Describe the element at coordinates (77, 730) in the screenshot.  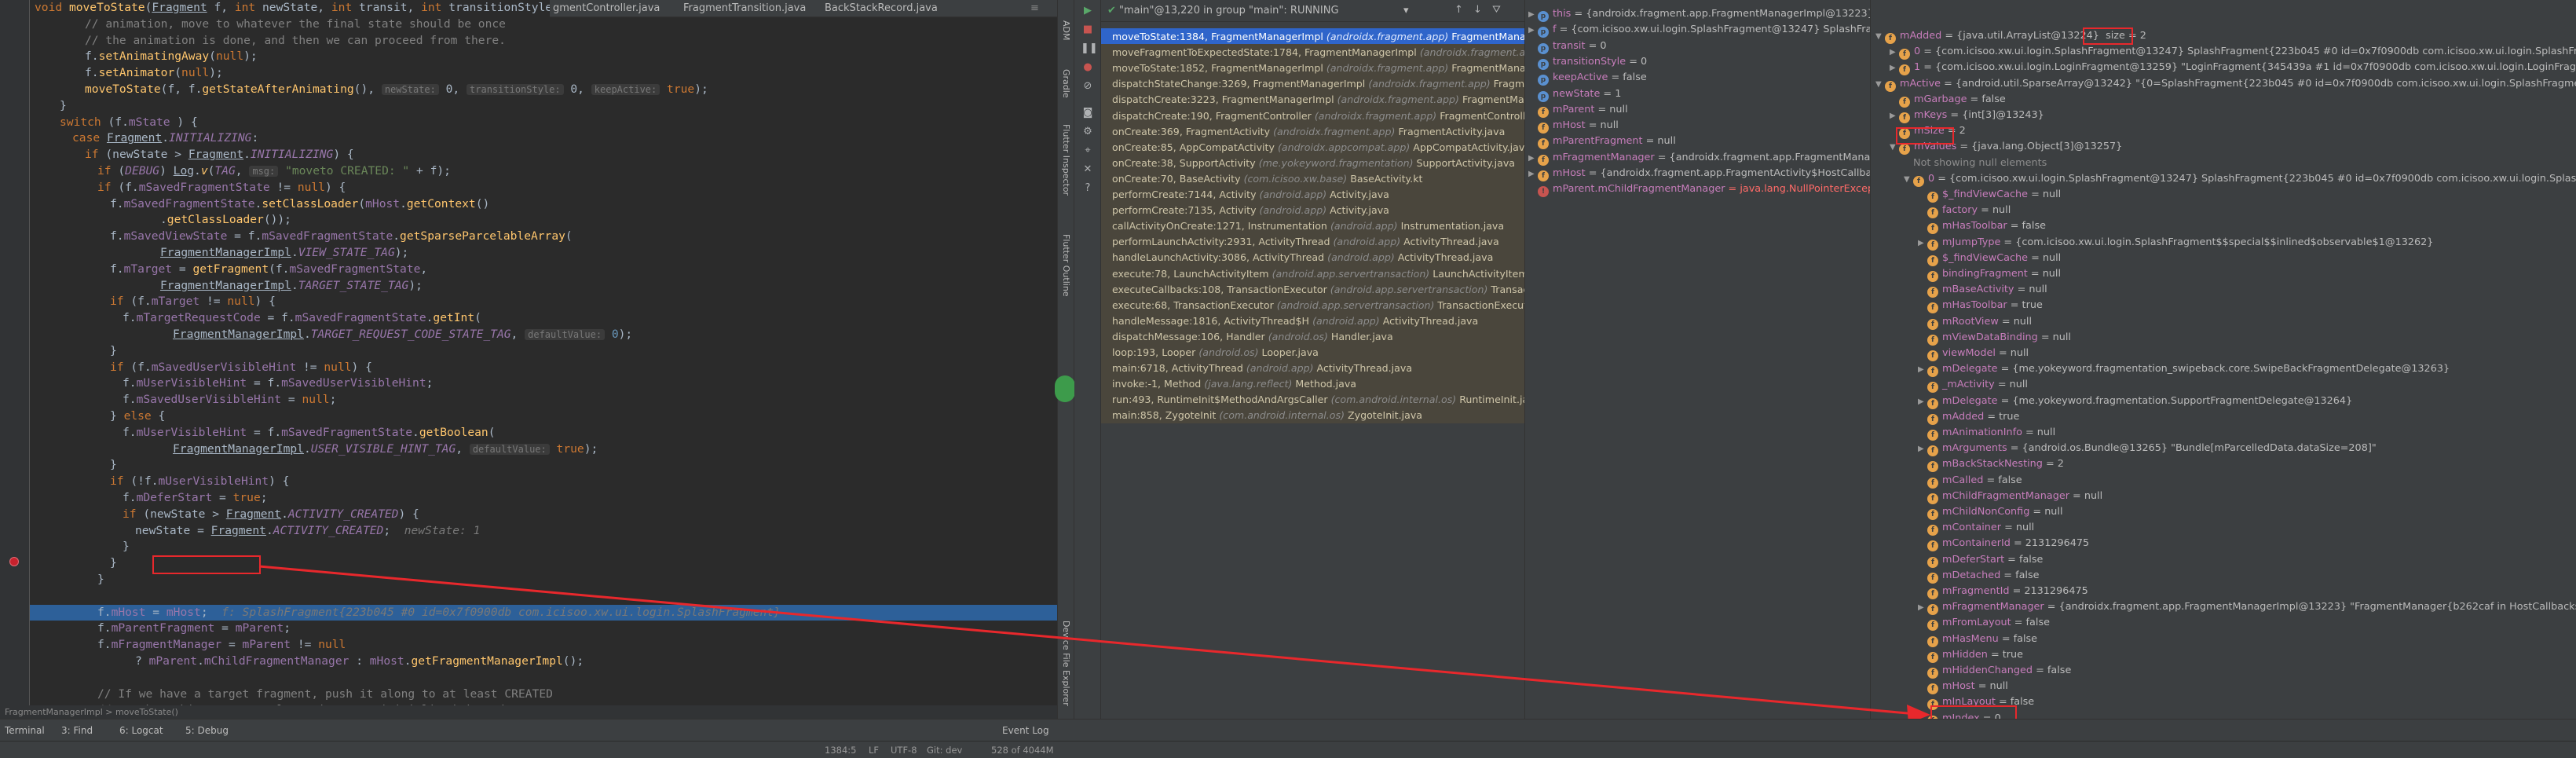
I see `find-tab: 3: Find` at that location.